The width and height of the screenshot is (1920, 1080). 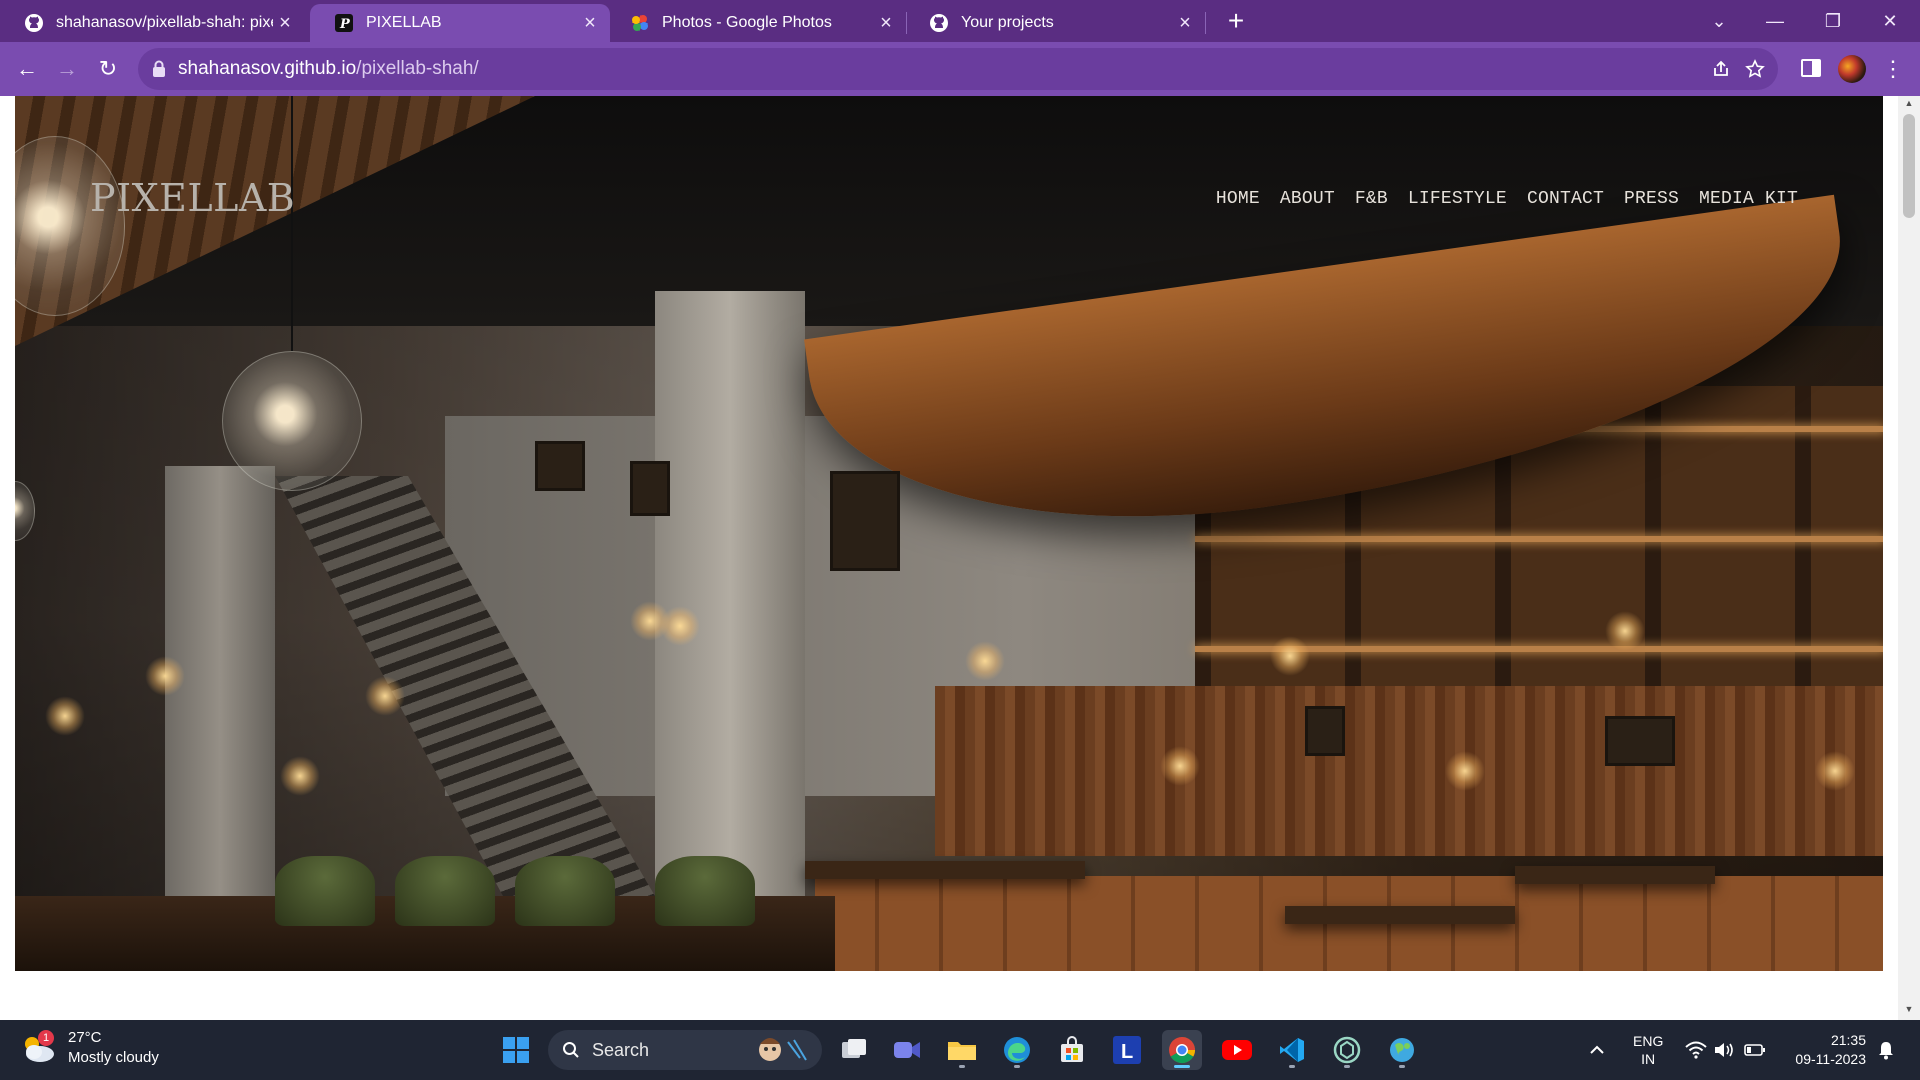 I want to click on youtube-icon, so click(x=1237, y=1050).